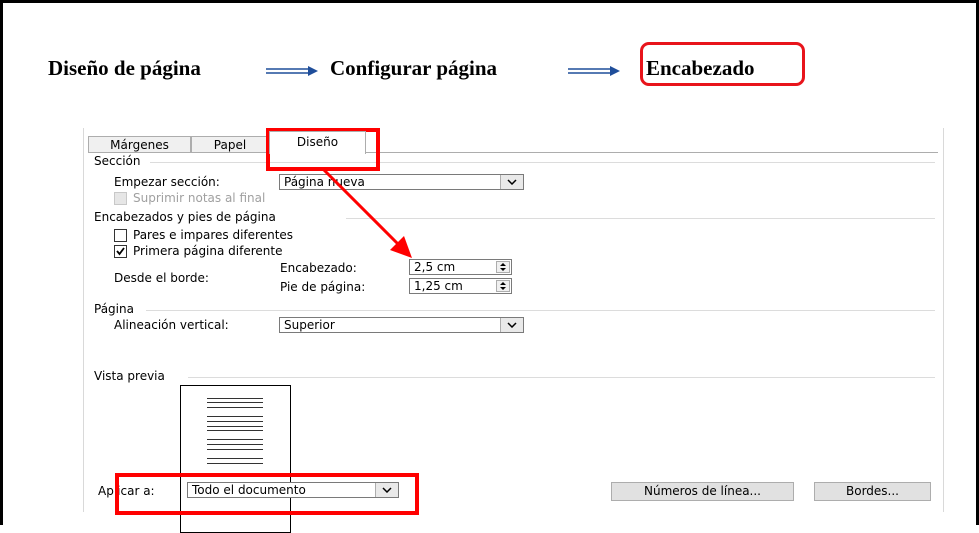 Image resolution: width=979 pixels, height=533 pixels. I want to click on encabezado-value: 2,5 cm, so click(435, 267).